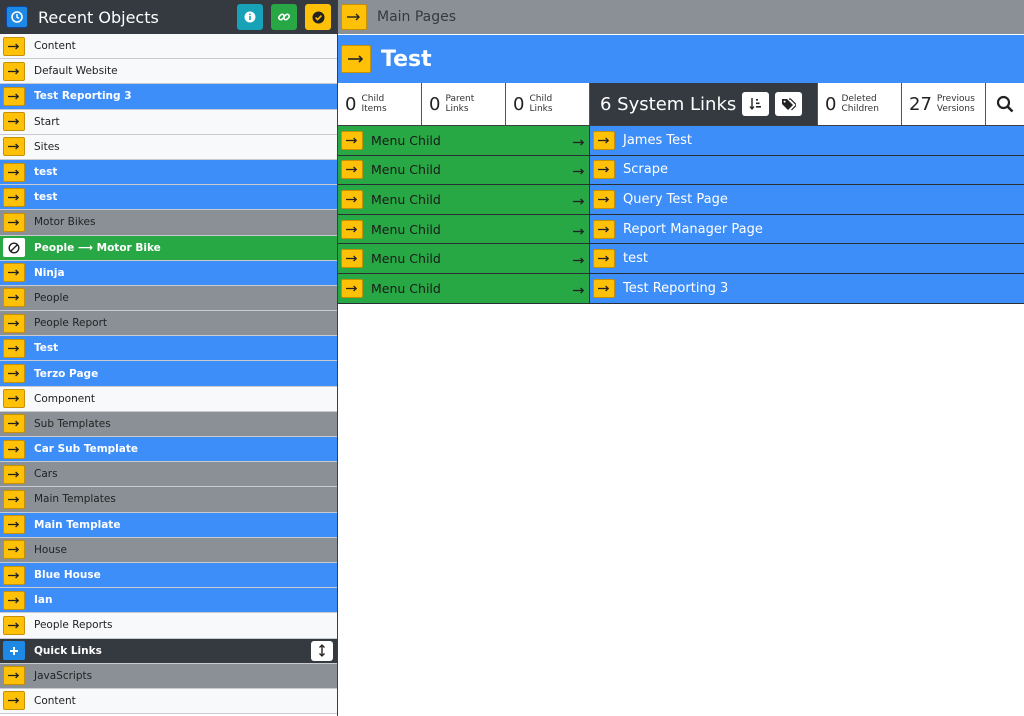  Describe the element at coordinates (168, 500) in the screenshot. I see `sidebar-item: Main Templates` at that location.